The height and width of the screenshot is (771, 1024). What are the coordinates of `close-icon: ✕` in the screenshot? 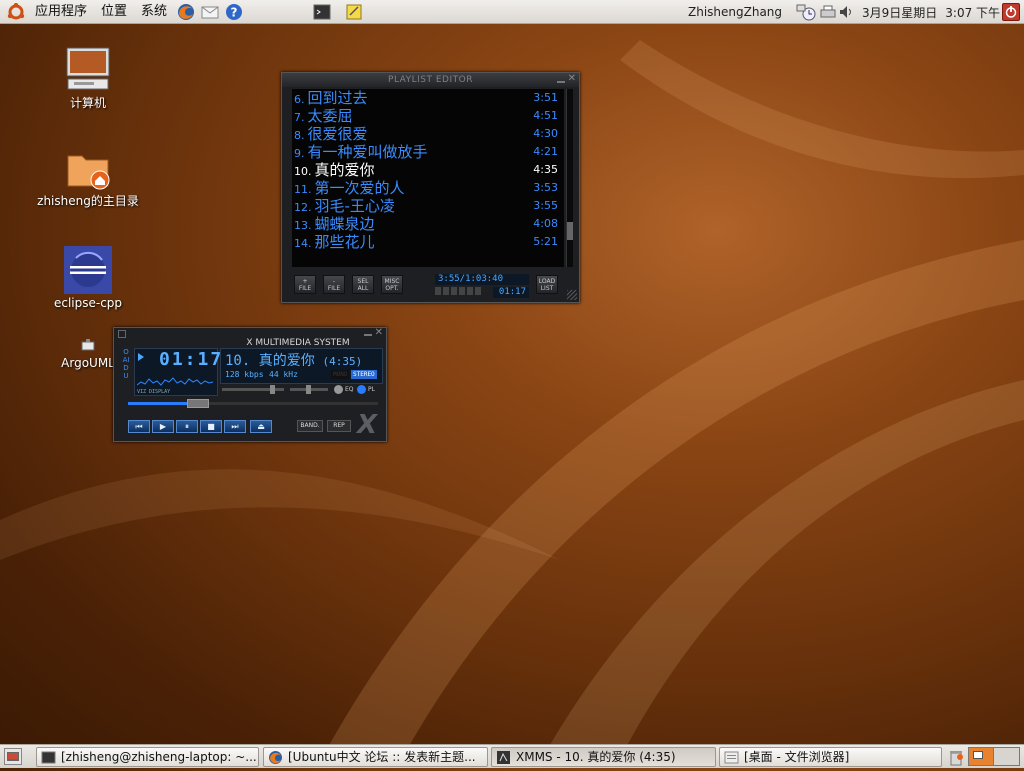 It's located at (572, 79).